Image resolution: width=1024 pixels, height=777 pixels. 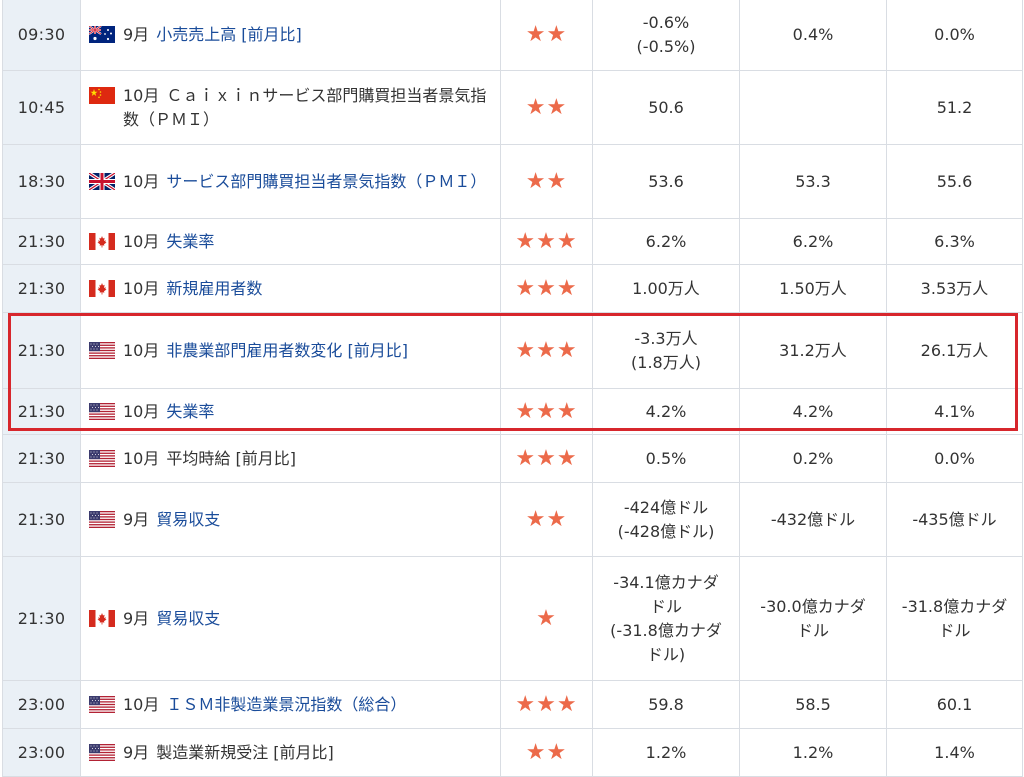 What do you see at coordinates (666, 458) in the screenshot?
I see `previous-value-cell: 0.5%` at bounding box center [666, 458].